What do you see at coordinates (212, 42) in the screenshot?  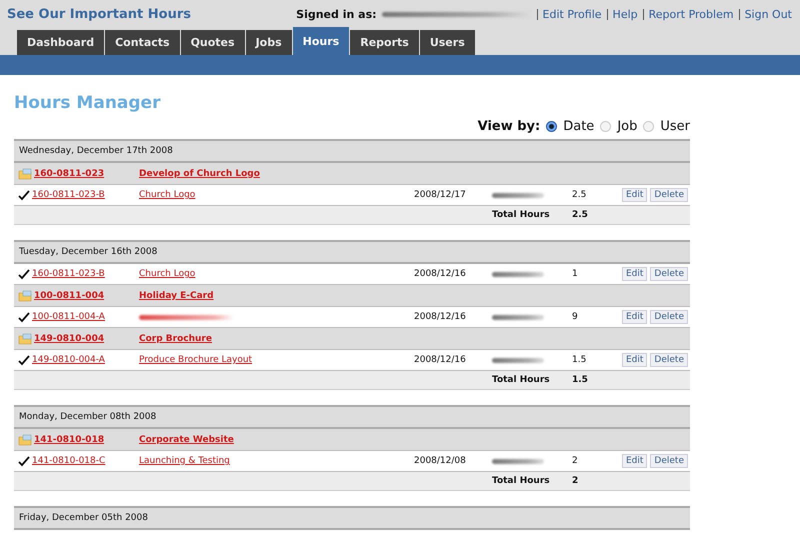 I see `nav-tab: Quotes` at bounding box center [212, 42].